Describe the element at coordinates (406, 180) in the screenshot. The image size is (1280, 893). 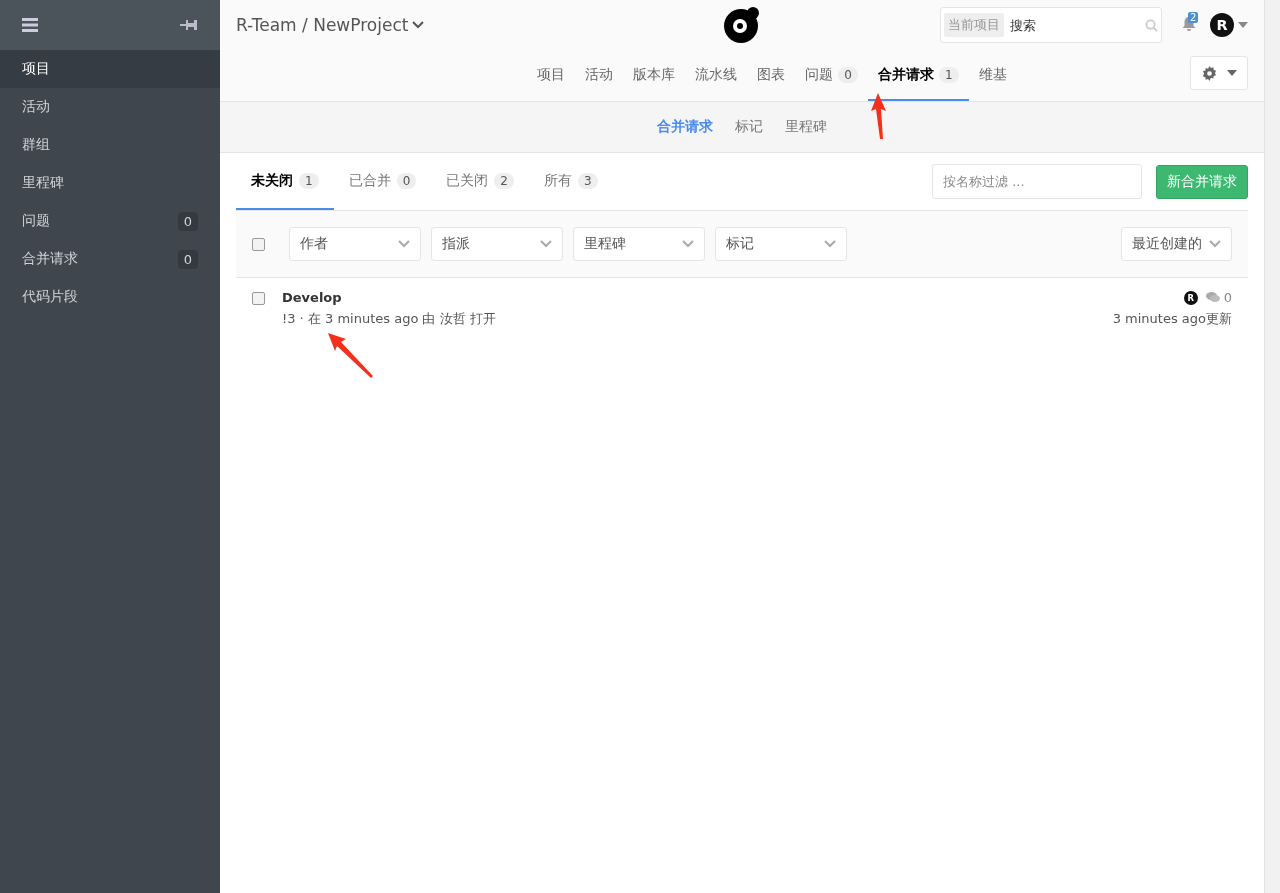
I see `state-tab-count: 0` at that location.